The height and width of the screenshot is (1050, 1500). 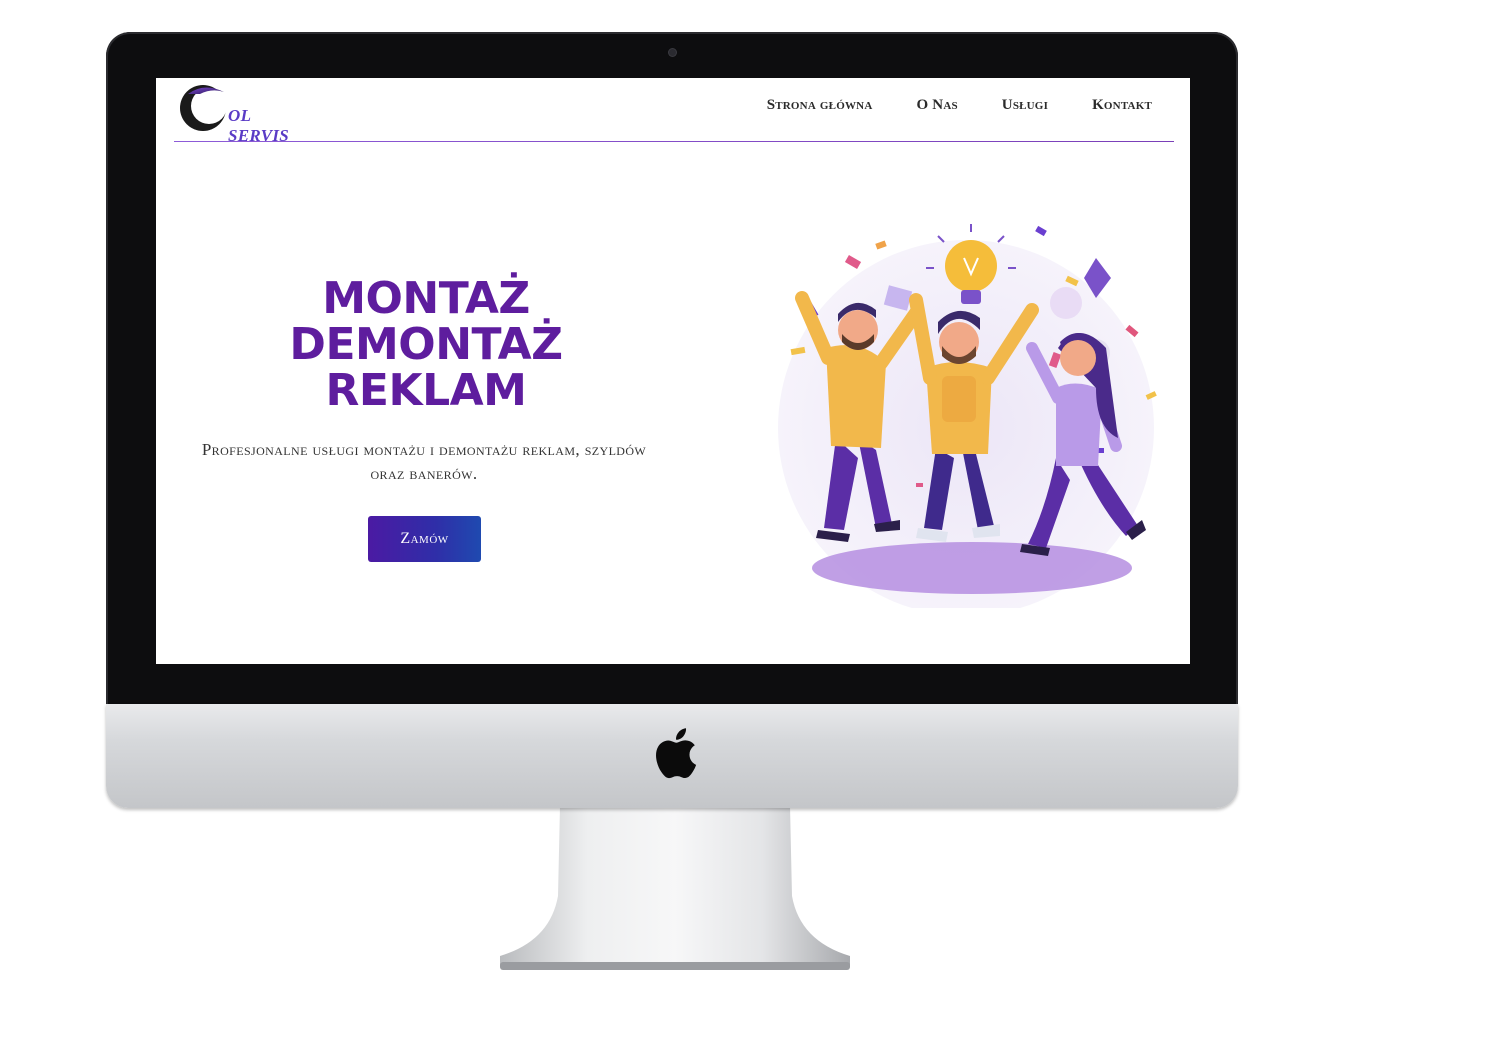 I want to click on hero-title: MONTAŻ DEMONTAŻ REKLAM, so click(x=426, y=345).